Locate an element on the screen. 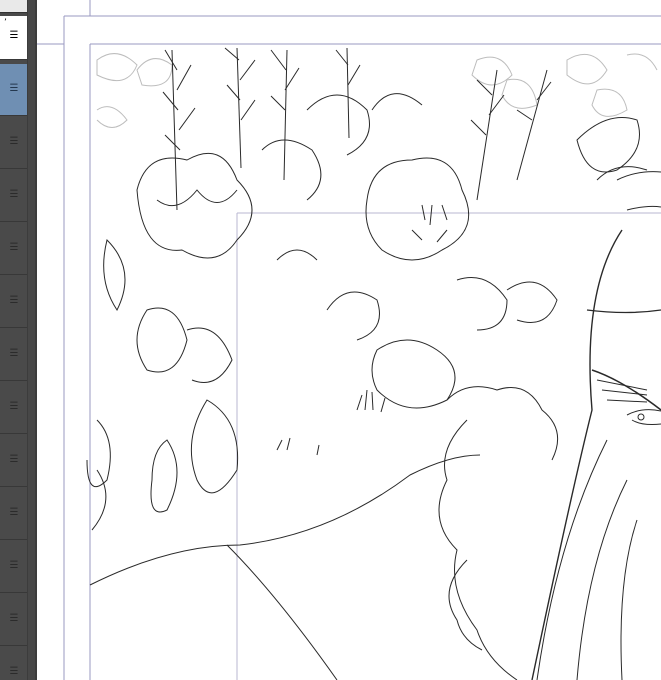 The height and width of the screenshot is (680, 661). layer-mark: ʼ is located at coordinates (5, 23).